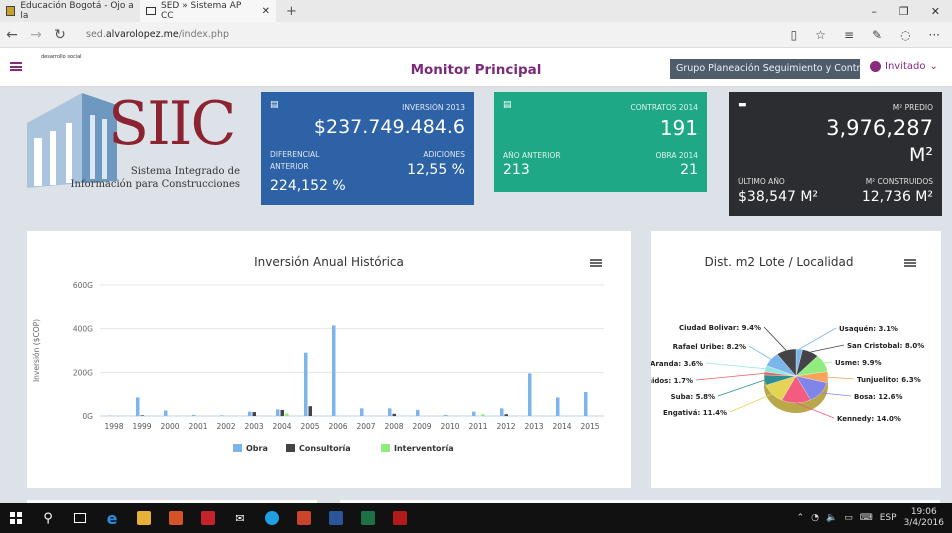  Describe the element at coordinates (858, 363) in the screenshot. I see `pie-label: Usme: 9.9%` at that location.